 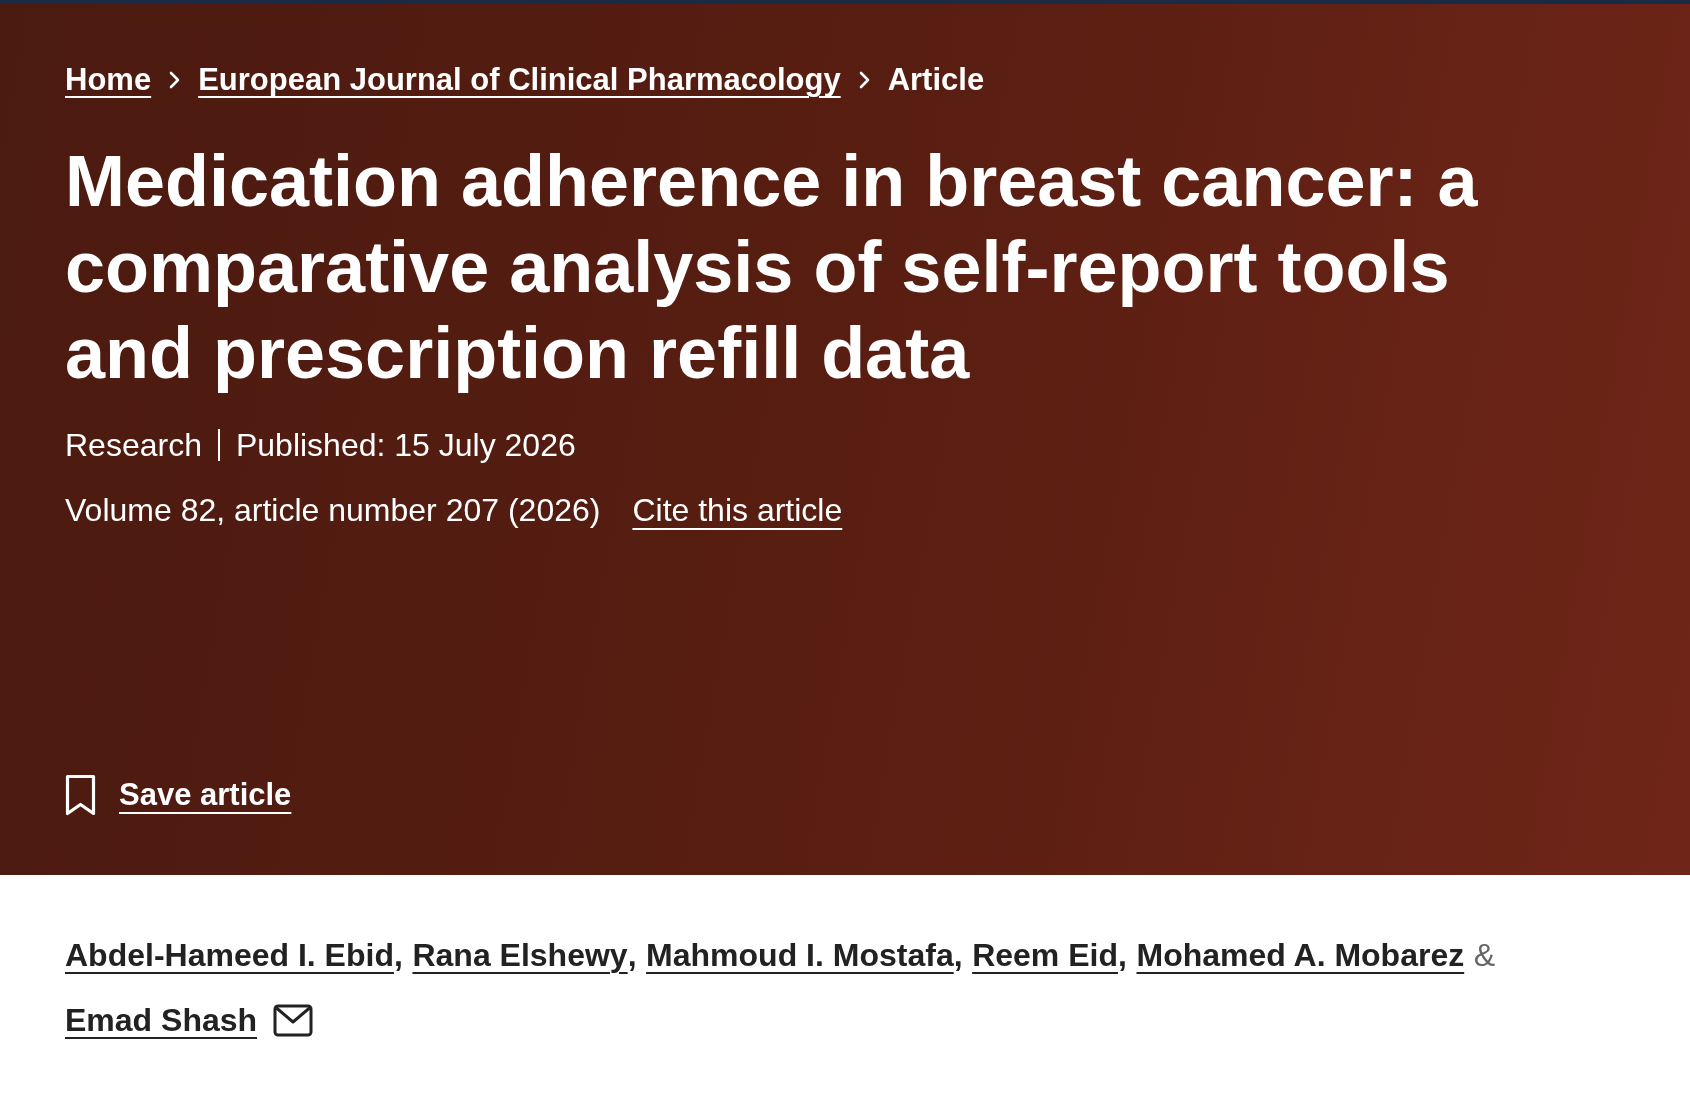 What do you see at coordinates (520, 955) in the screenshot?
I see `author-link: Rana Elshewy` at bounding box center [520, 955].